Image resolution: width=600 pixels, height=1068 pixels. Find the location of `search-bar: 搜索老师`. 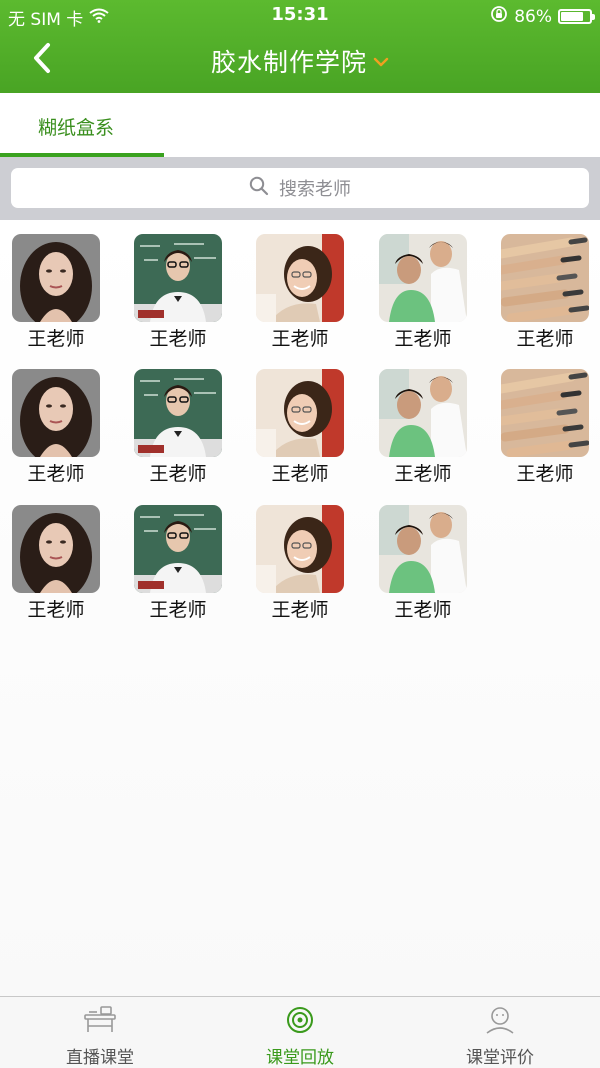

search-bar: 搜索老师 is located at coordinates (300, 188).